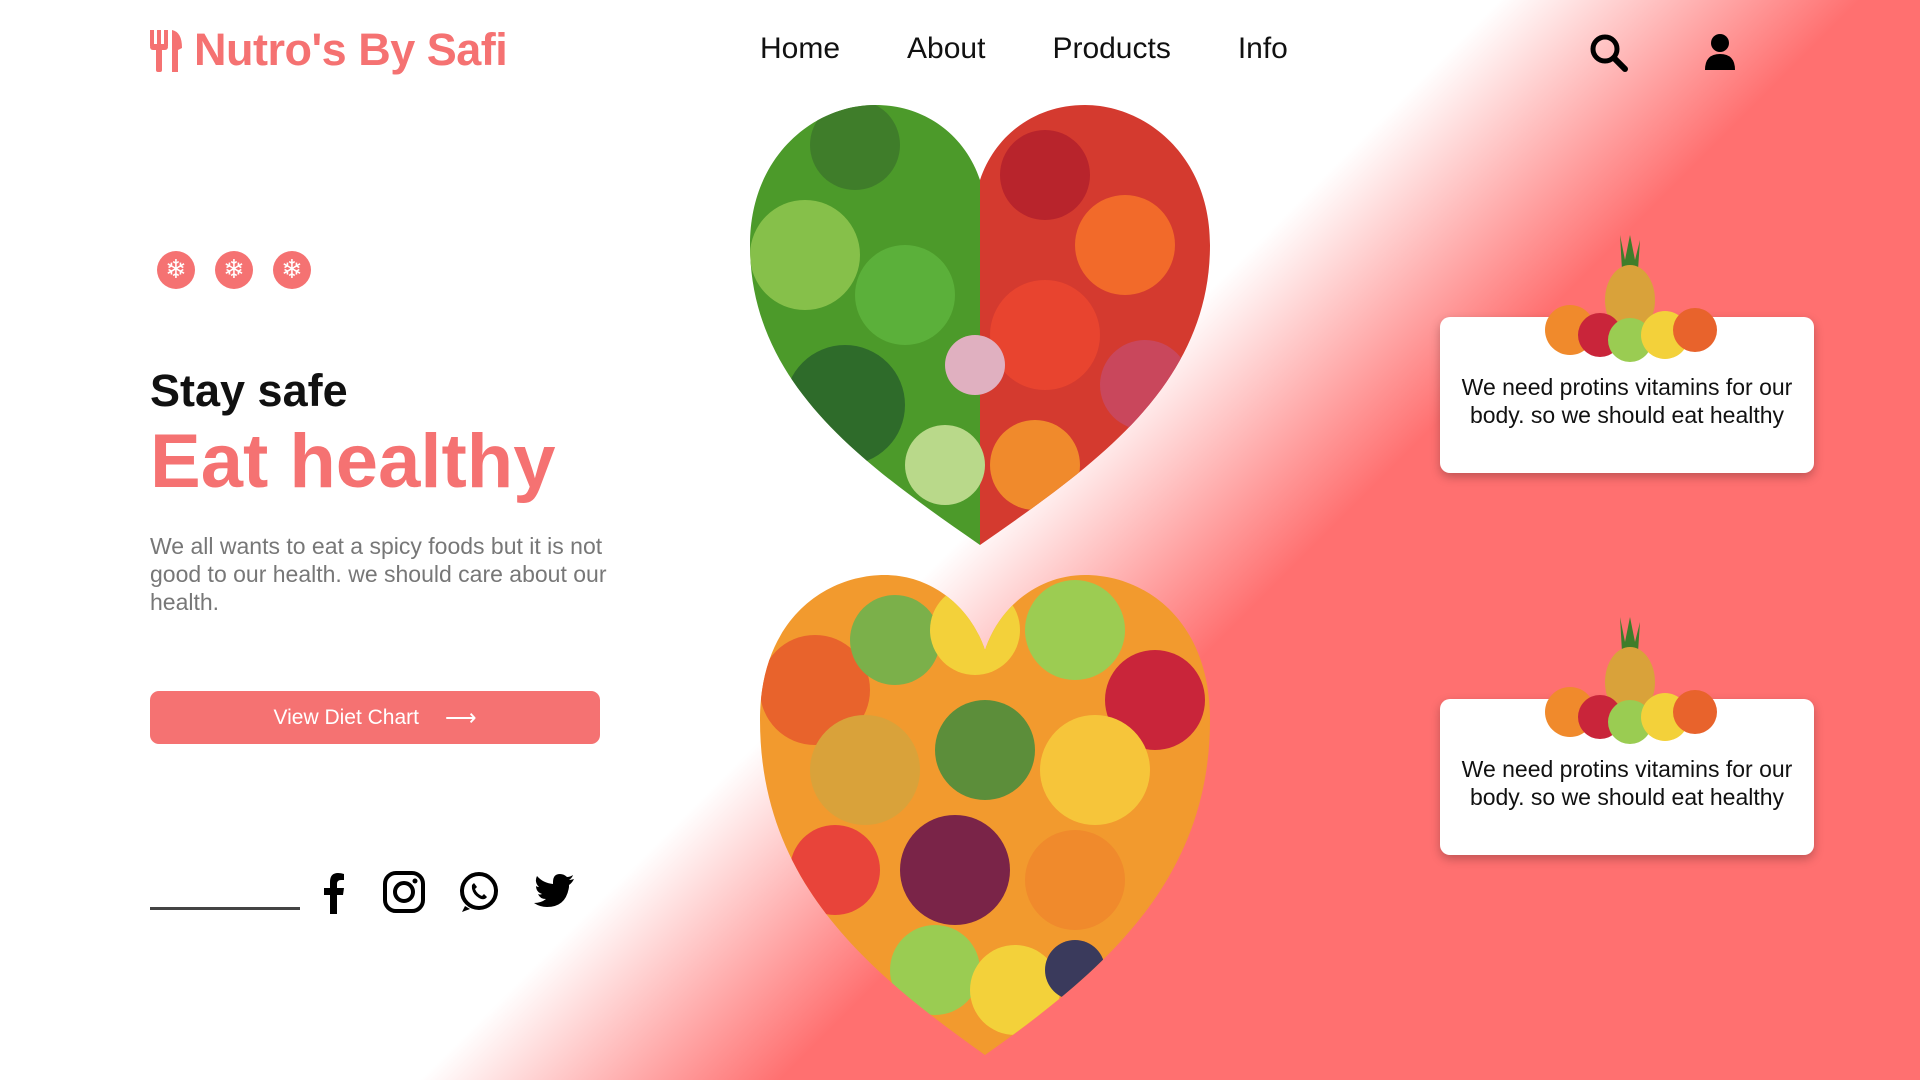 This screenshot has width=1920, height=1080. I want to click on facebook-icon, so click(334, 892).